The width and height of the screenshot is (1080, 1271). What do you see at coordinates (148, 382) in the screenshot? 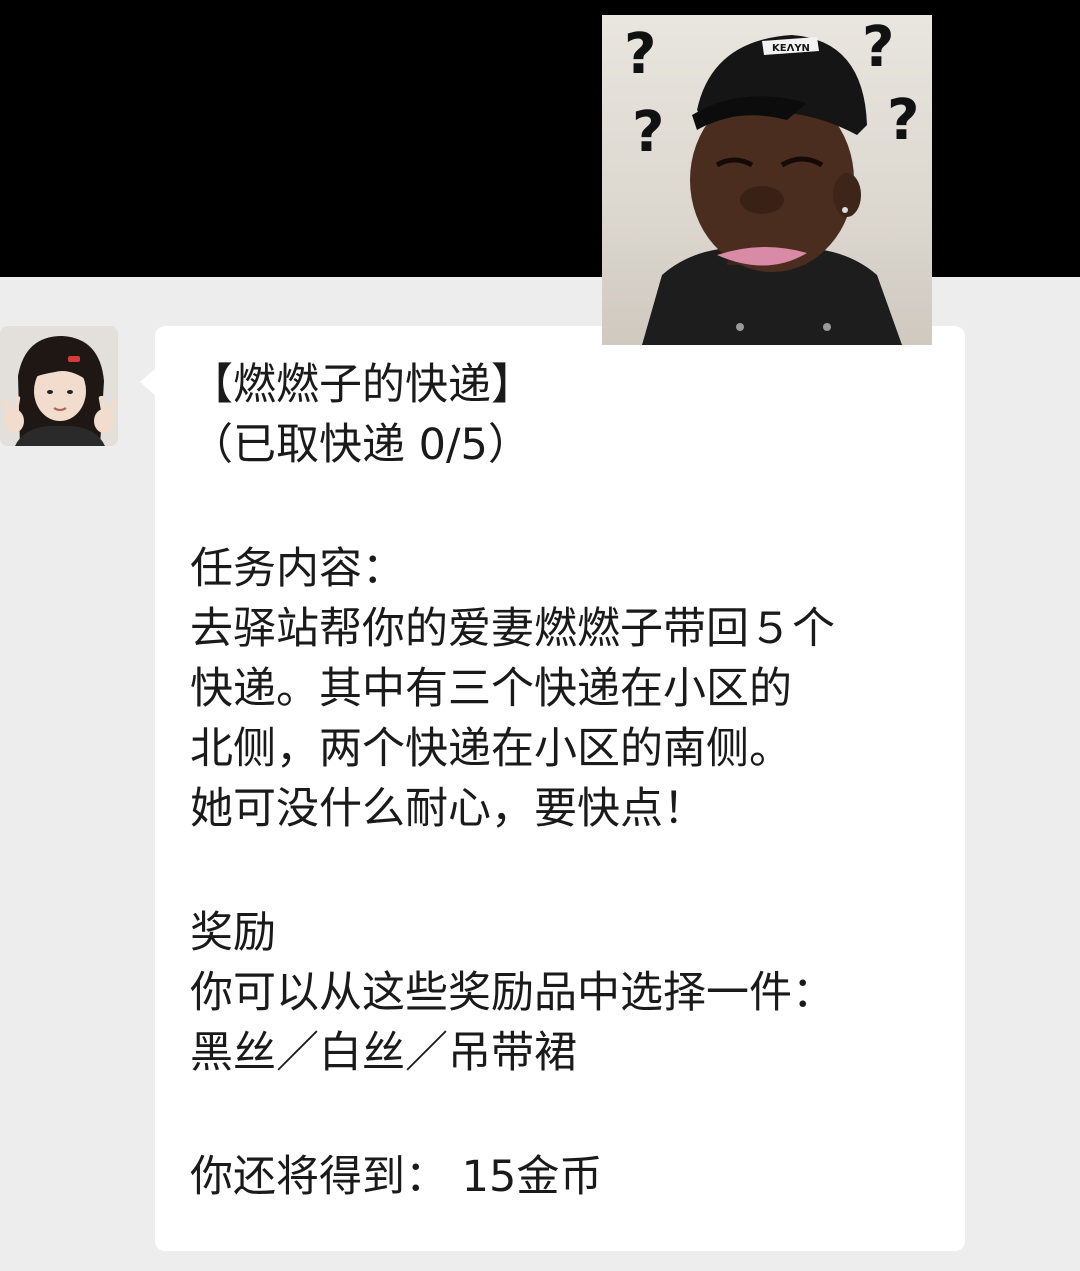
I see `bubble-tail` at bounding box center [148, 382].